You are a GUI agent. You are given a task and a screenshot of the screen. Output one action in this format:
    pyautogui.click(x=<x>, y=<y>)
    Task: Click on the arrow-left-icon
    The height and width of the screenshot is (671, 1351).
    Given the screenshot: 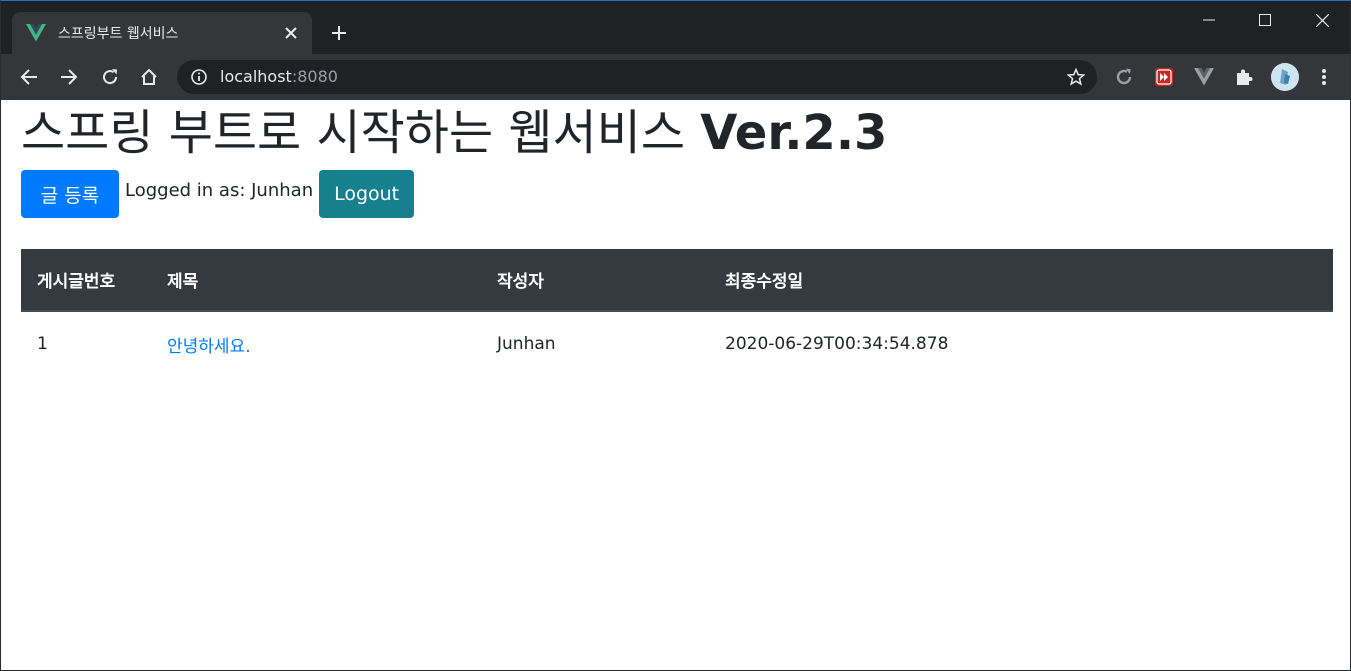 What is the action you would take?
    pyautogui.click(x=29, y=77)
    